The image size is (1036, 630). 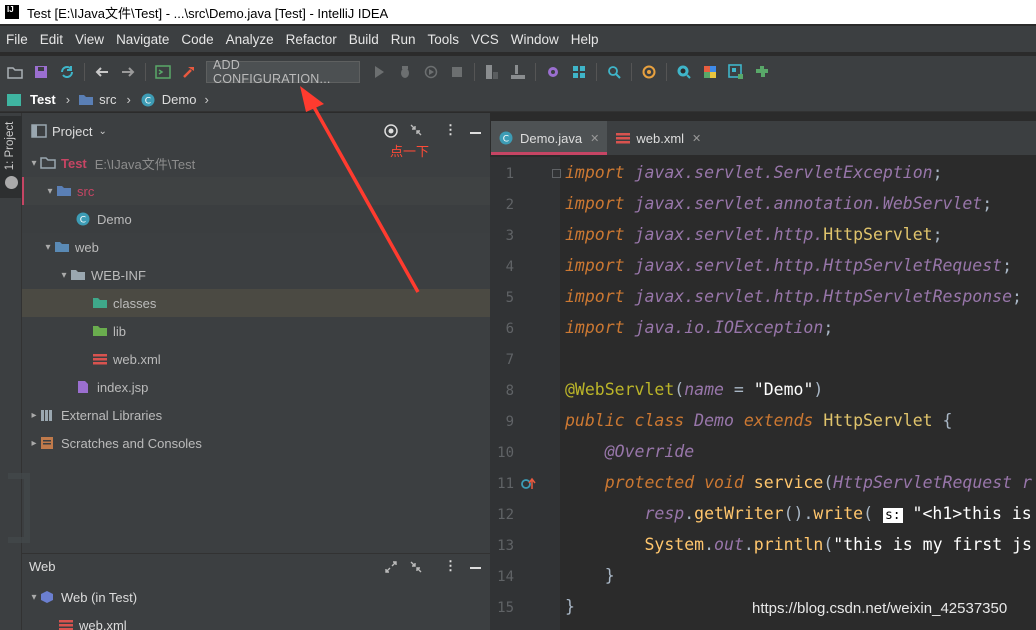 What do you see at coordinates (360, 189) in the screenshot?
I see `annotation-arrow` at bounding box center [360, 189].